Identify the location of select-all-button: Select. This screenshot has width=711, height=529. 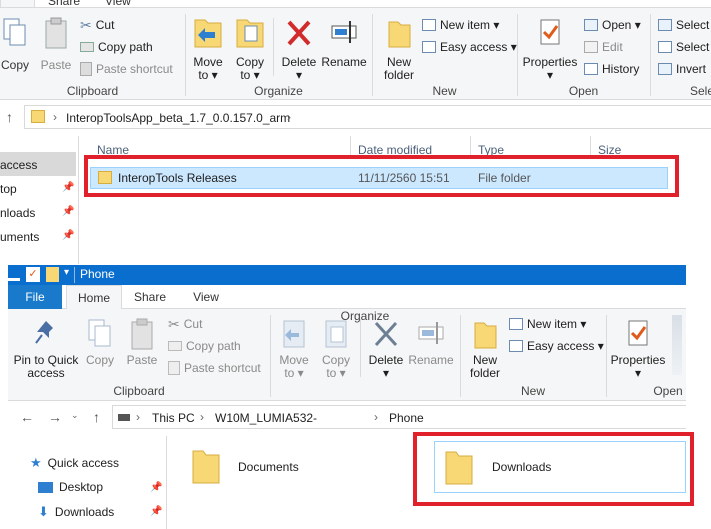
(683, 25).